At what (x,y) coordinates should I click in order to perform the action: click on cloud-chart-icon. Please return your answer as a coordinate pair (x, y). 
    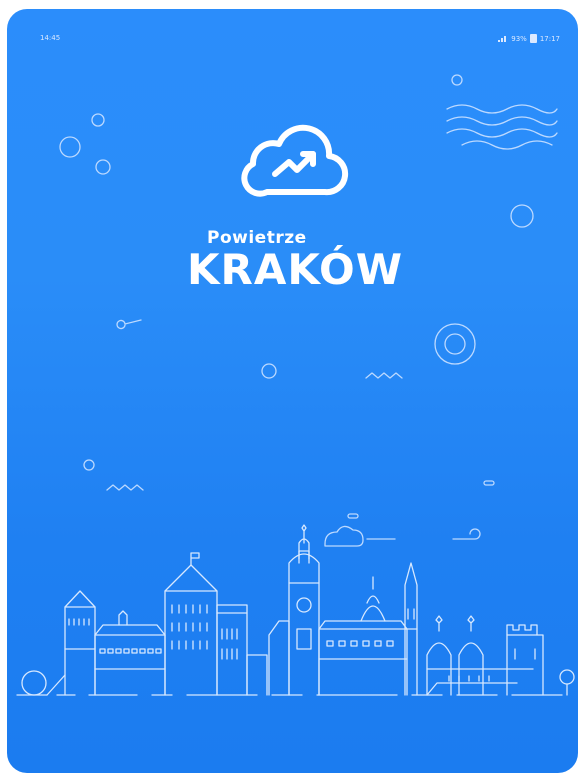
    Looking at the image, I should click on (295, 160).